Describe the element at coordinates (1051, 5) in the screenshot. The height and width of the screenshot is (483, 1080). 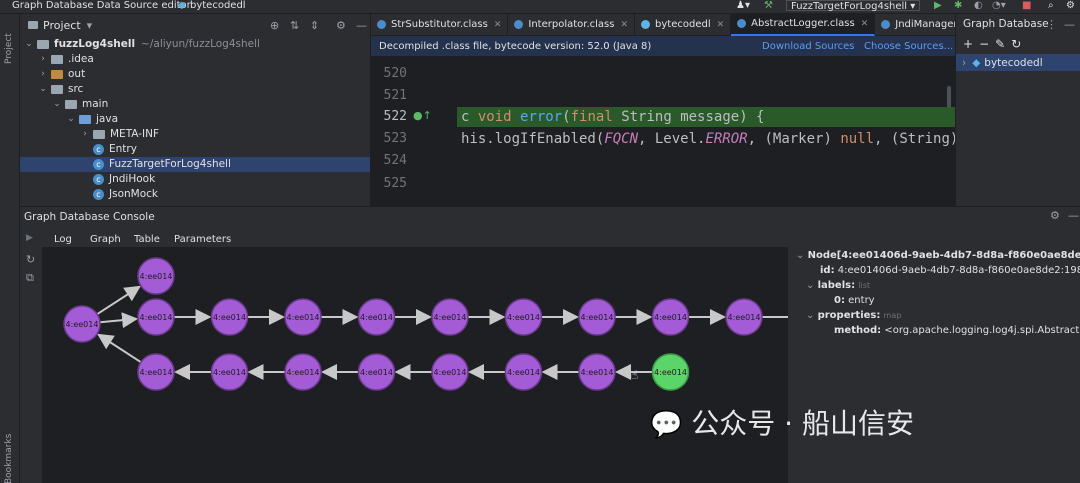
I see `search-icon: ⌕` at that location.